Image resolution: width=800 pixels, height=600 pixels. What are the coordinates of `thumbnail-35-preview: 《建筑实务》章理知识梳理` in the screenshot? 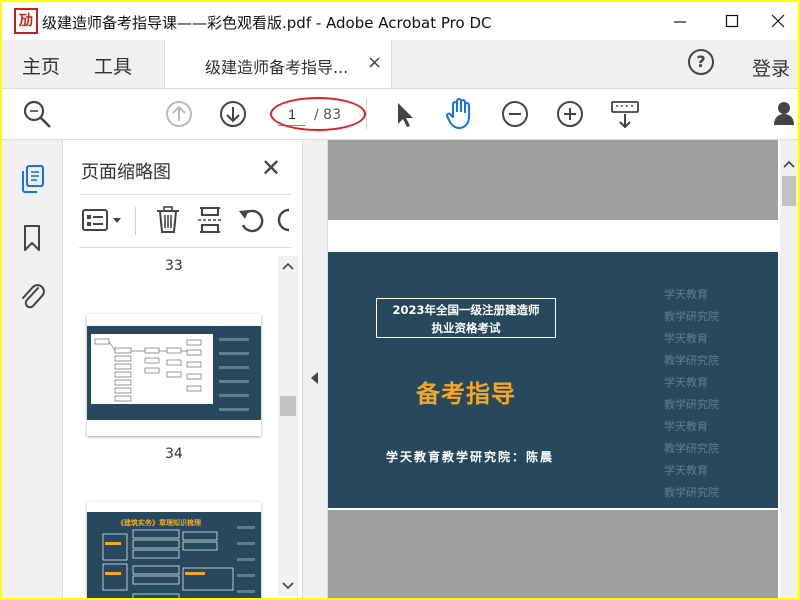 It's located at (174, 555).